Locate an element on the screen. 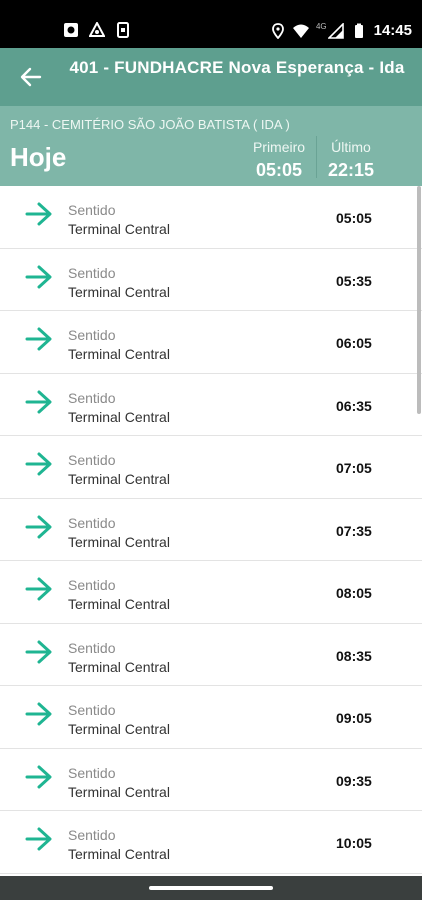 The height and width of the screenshot is (900, 422). location-icon is located at coordinates (278, 30).